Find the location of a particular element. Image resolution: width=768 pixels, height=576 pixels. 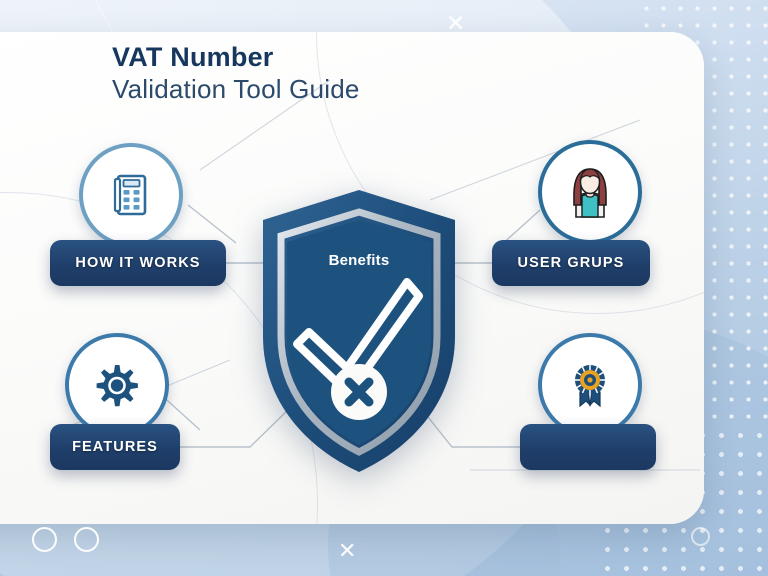

icon-node-features is located at coordinates (117, 385).